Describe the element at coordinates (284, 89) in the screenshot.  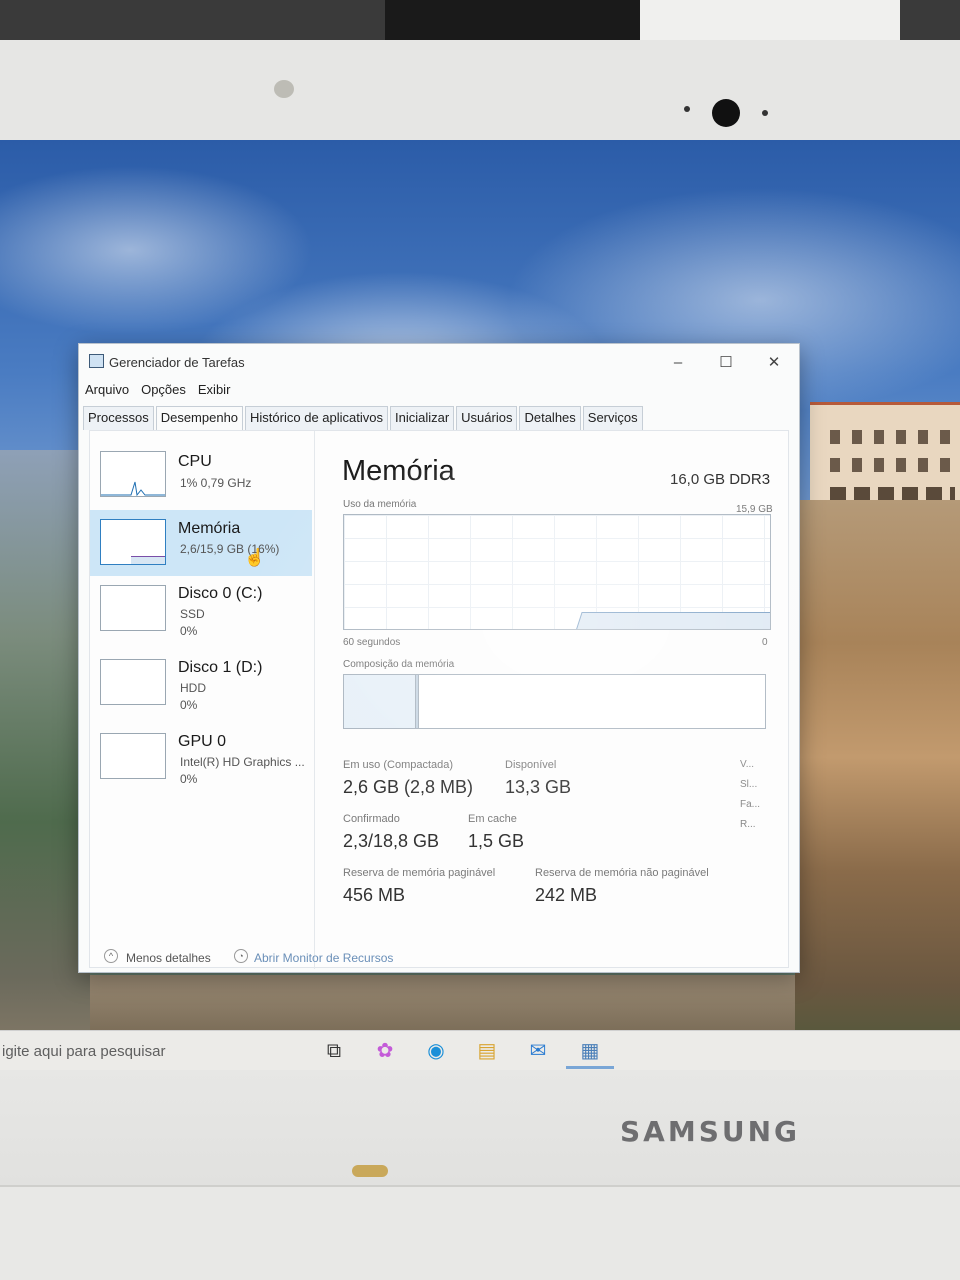
I see `lid-logo-icon` at that location.